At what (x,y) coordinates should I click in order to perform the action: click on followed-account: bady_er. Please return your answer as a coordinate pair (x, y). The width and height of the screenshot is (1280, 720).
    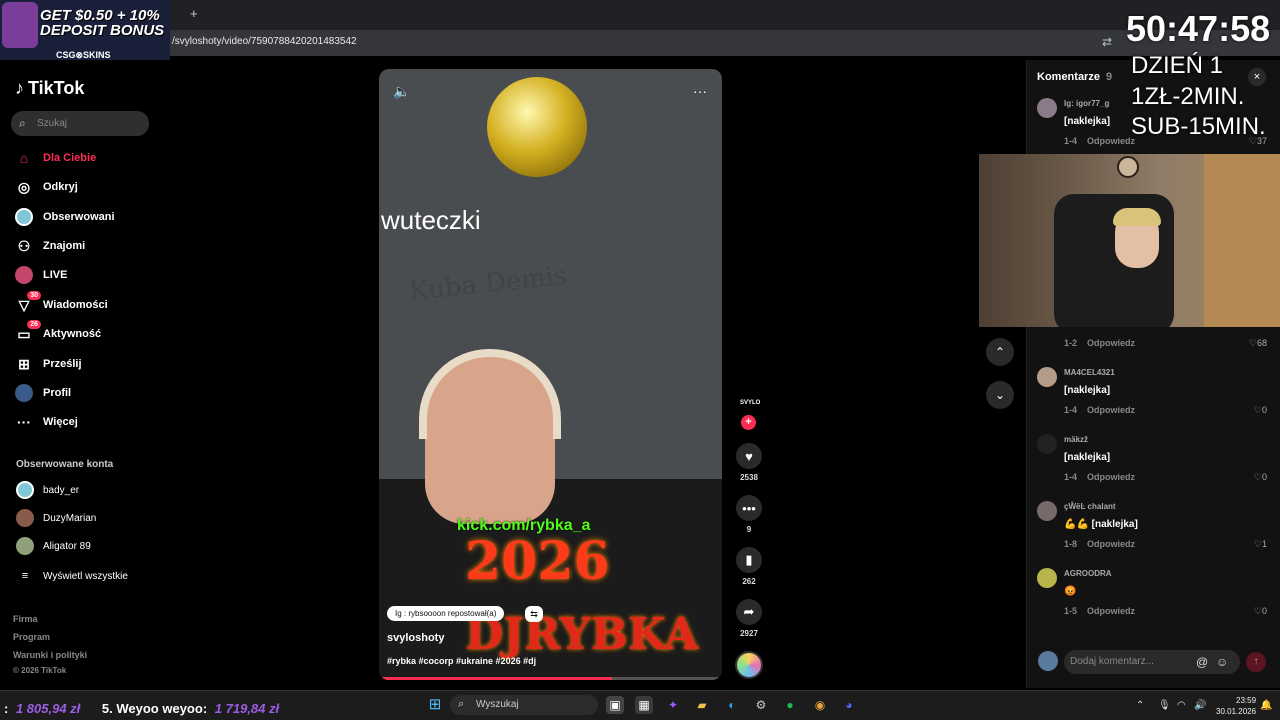
    Looking at the image, I should click on (47, 490).